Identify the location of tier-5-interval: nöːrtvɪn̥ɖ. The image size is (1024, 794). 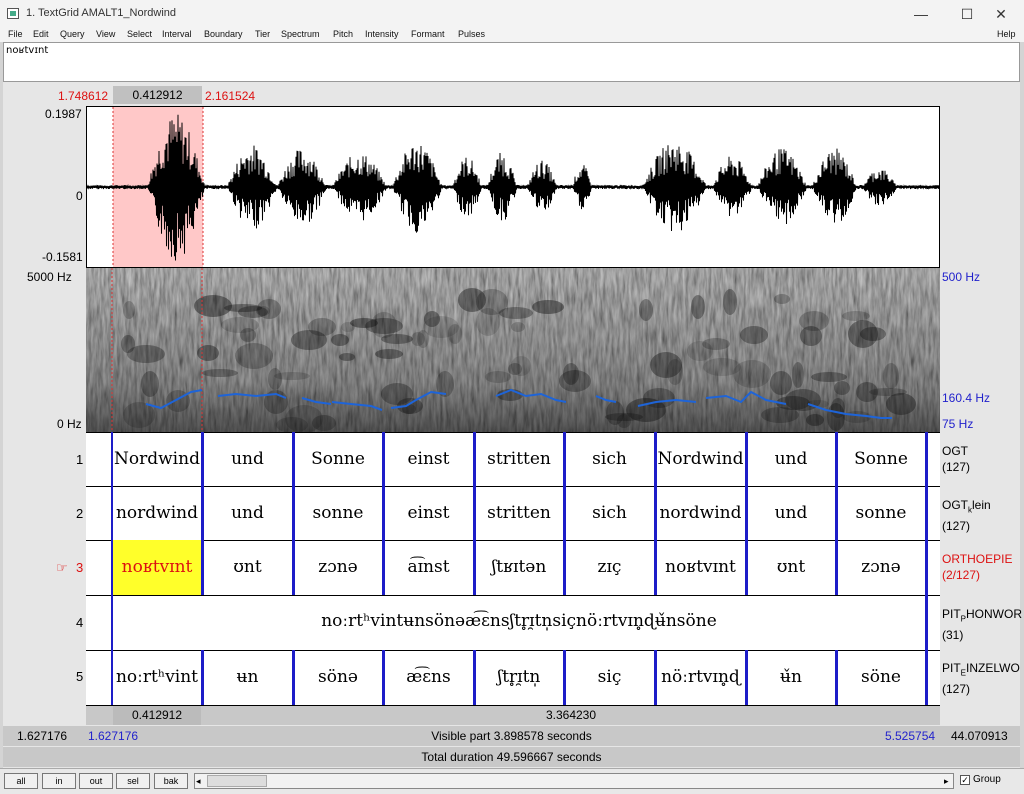
(700, 677).